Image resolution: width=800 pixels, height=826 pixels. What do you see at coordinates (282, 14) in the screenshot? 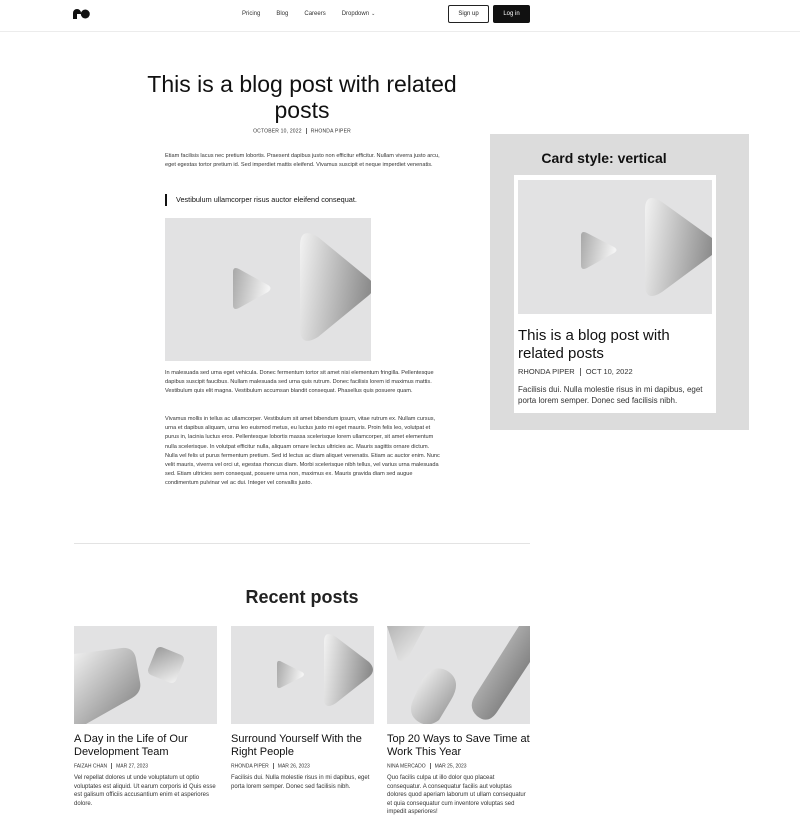
I see `nav-blog: Blog` at bounding box center [282, 14].